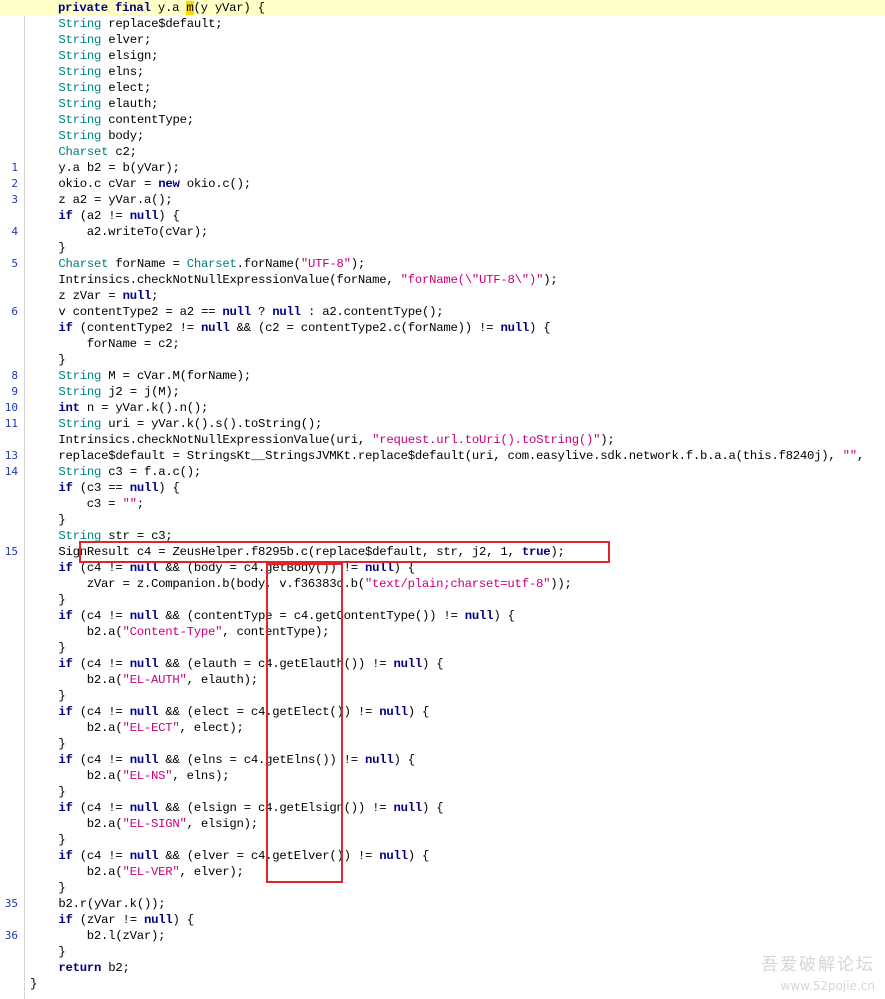 Image resolution: width=885 pixels, height=999 pixels. Describe the element at coordinates (442, 136) in the screenshot. I see `code-line: String body;` at that location.